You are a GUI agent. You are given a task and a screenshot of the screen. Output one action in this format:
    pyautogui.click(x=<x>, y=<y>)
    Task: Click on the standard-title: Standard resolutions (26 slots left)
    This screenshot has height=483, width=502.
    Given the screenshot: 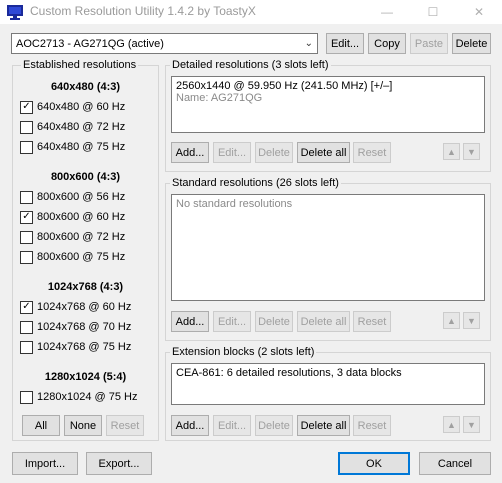 What is the action you would take?
    pyautogui.click(x=255, y=183)
    